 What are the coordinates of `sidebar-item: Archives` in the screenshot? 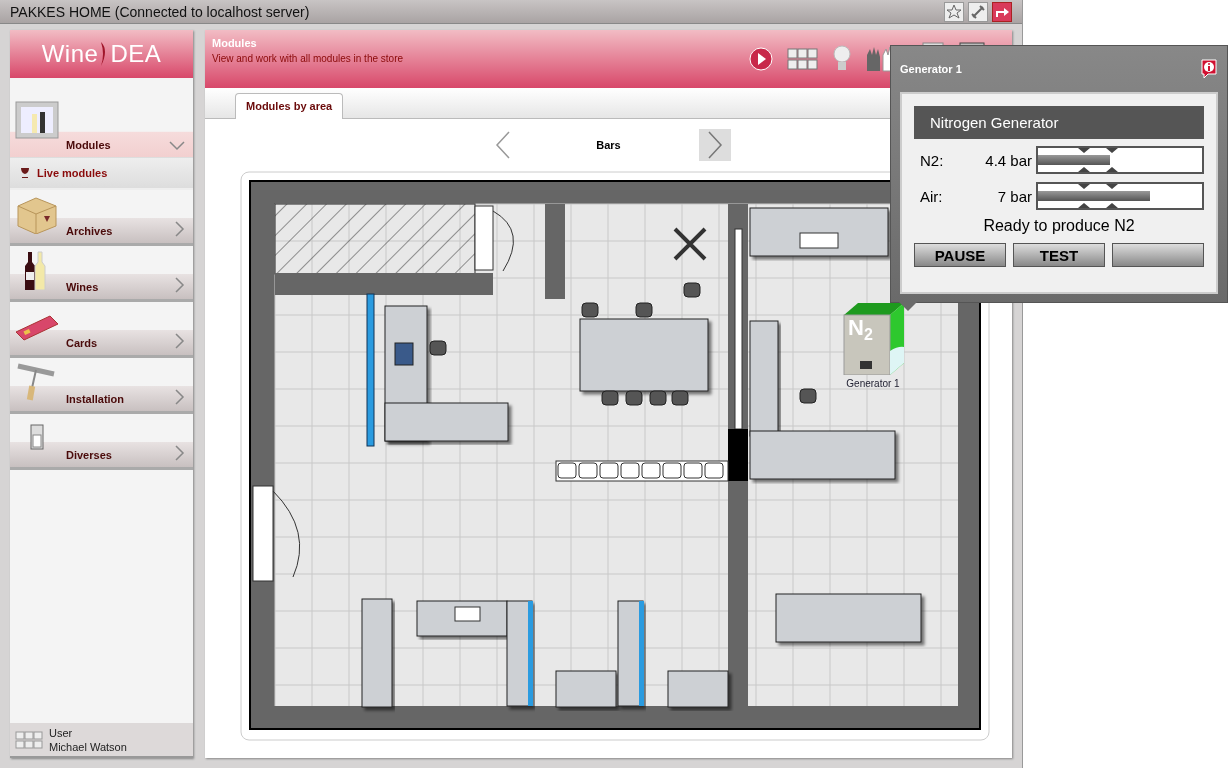 It's located at (101, 218).